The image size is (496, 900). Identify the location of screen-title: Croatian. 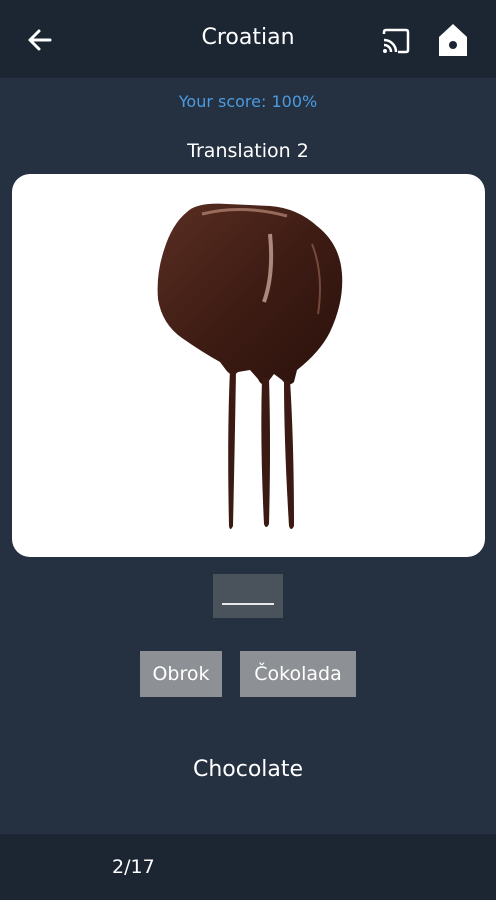
(248, 37).